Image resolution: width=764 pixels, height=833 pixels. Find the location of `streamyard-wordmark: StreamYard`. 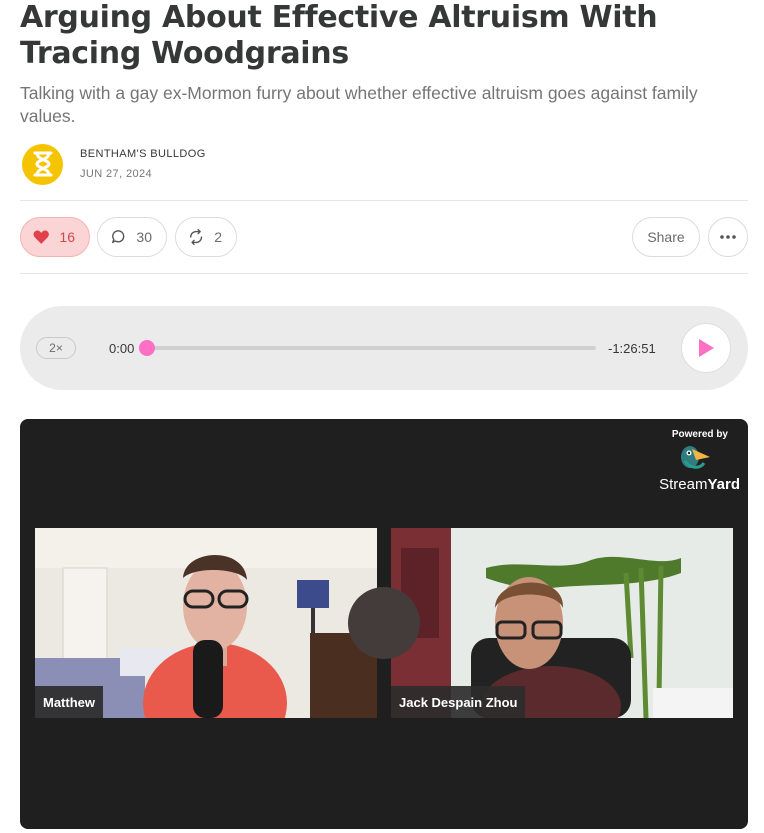

streamyard-wordmark: StreamYard is located at coordinates (699, 484).